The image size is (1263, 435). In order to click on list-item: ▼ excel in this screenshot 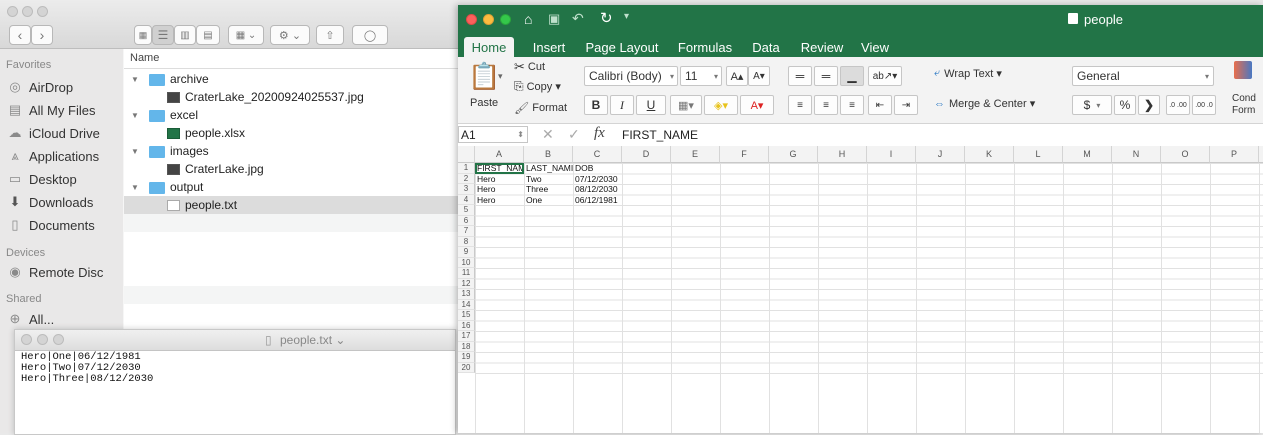, I will do `click(292, 115)`.